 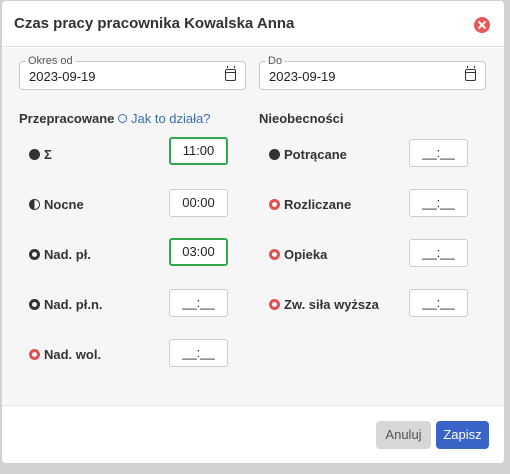 I want to click on absence-settled-input: __:__, so click(x=438, y=203).